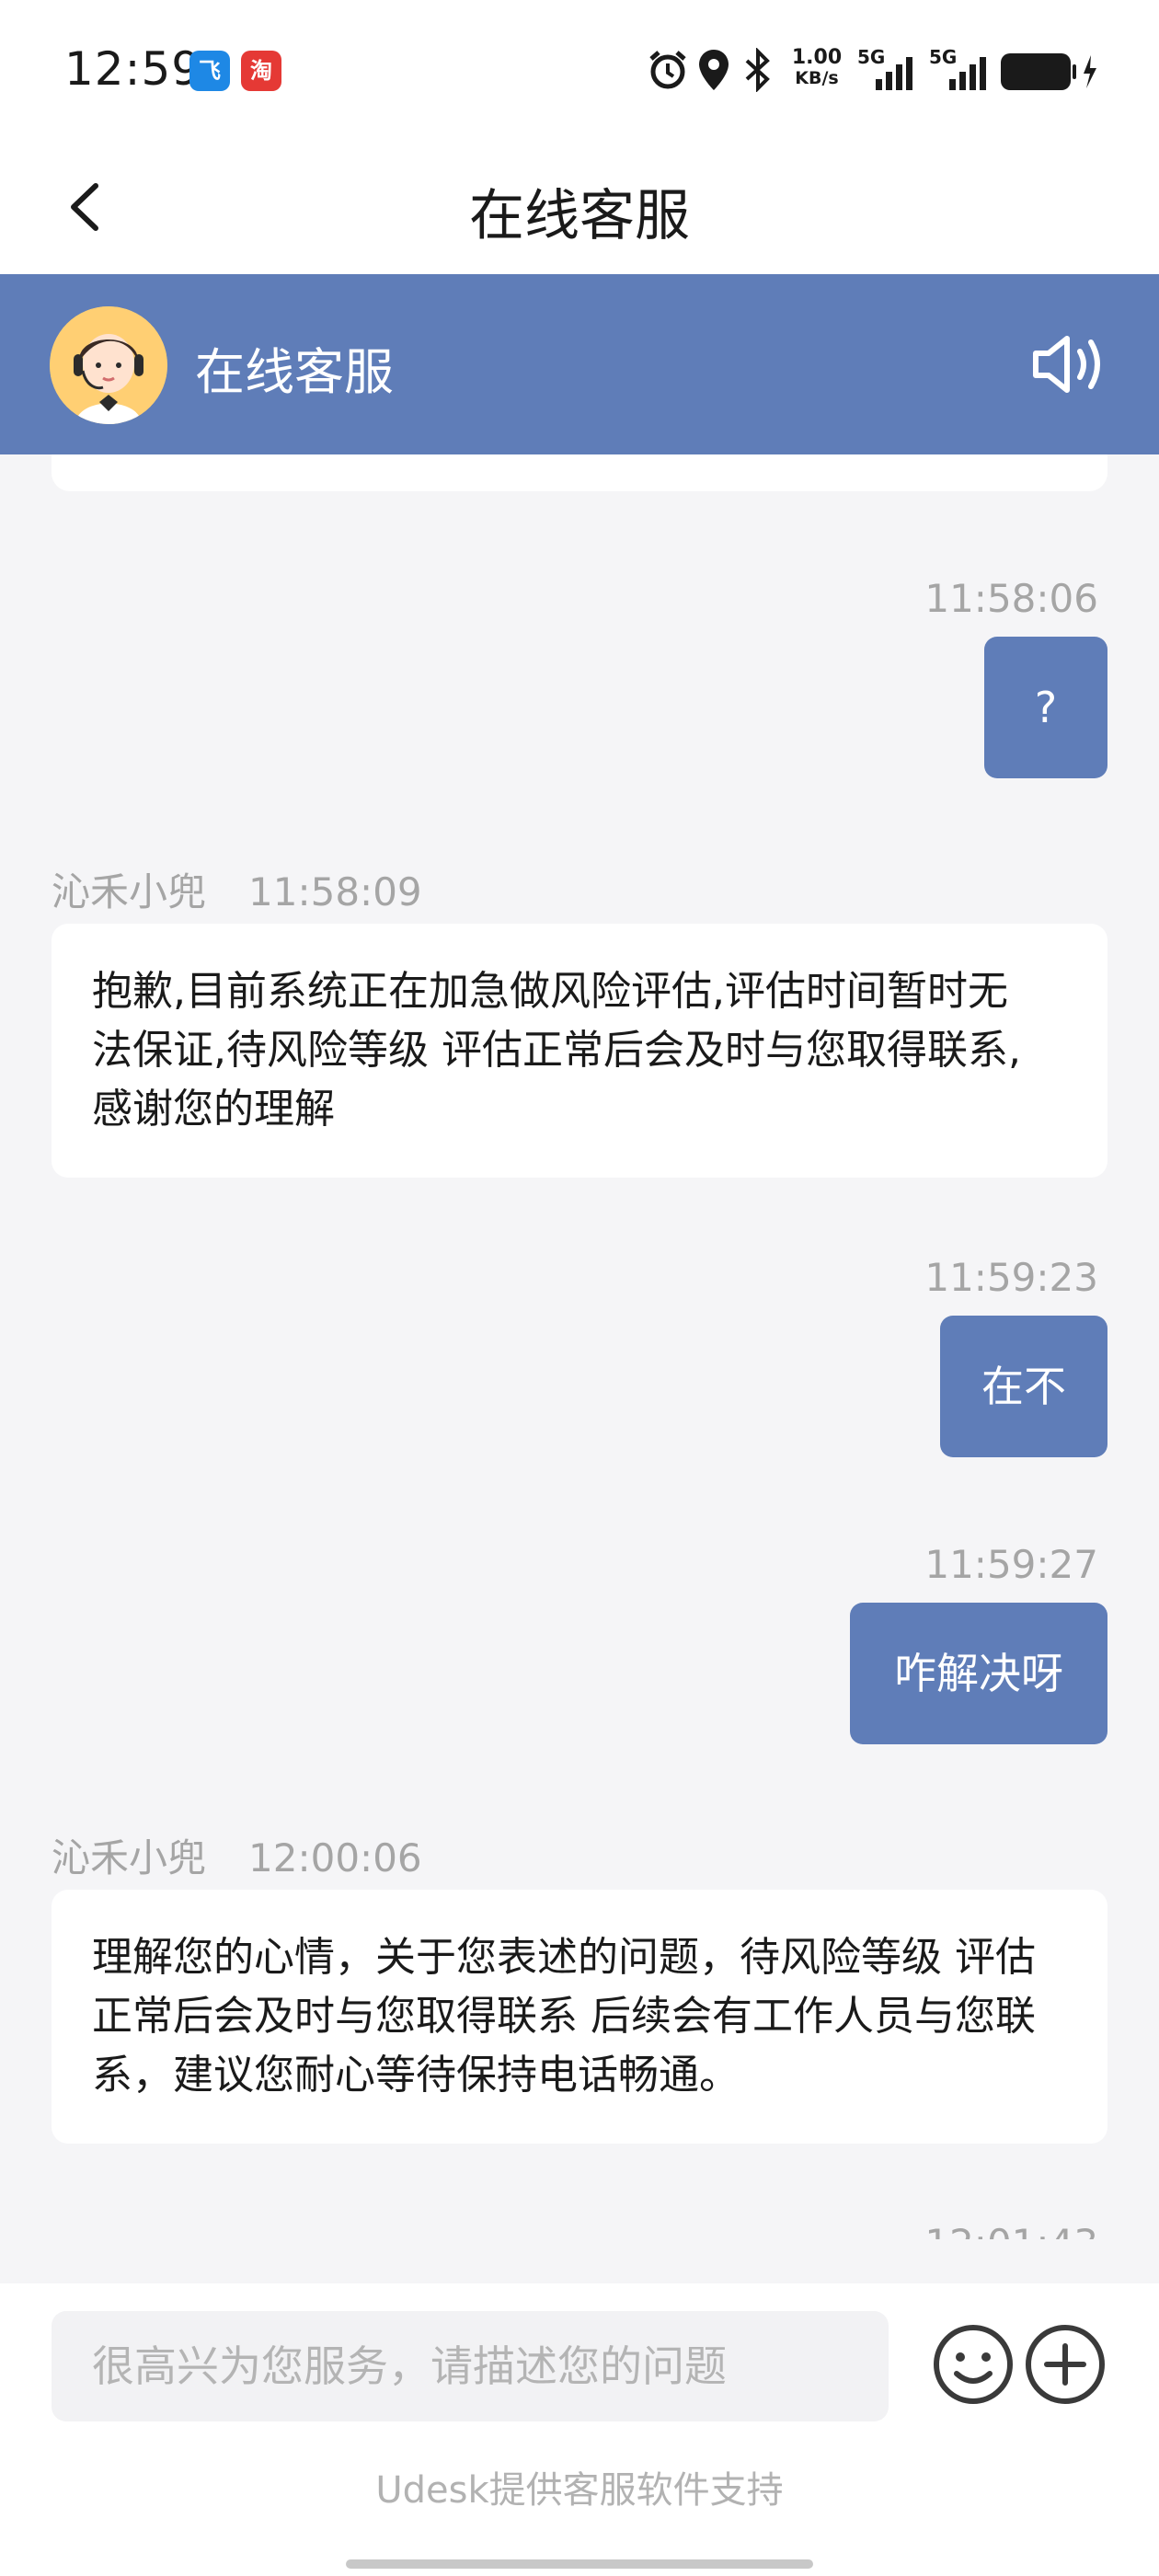  I want to click on app-notification-icon: 飞, so click(209, 71).